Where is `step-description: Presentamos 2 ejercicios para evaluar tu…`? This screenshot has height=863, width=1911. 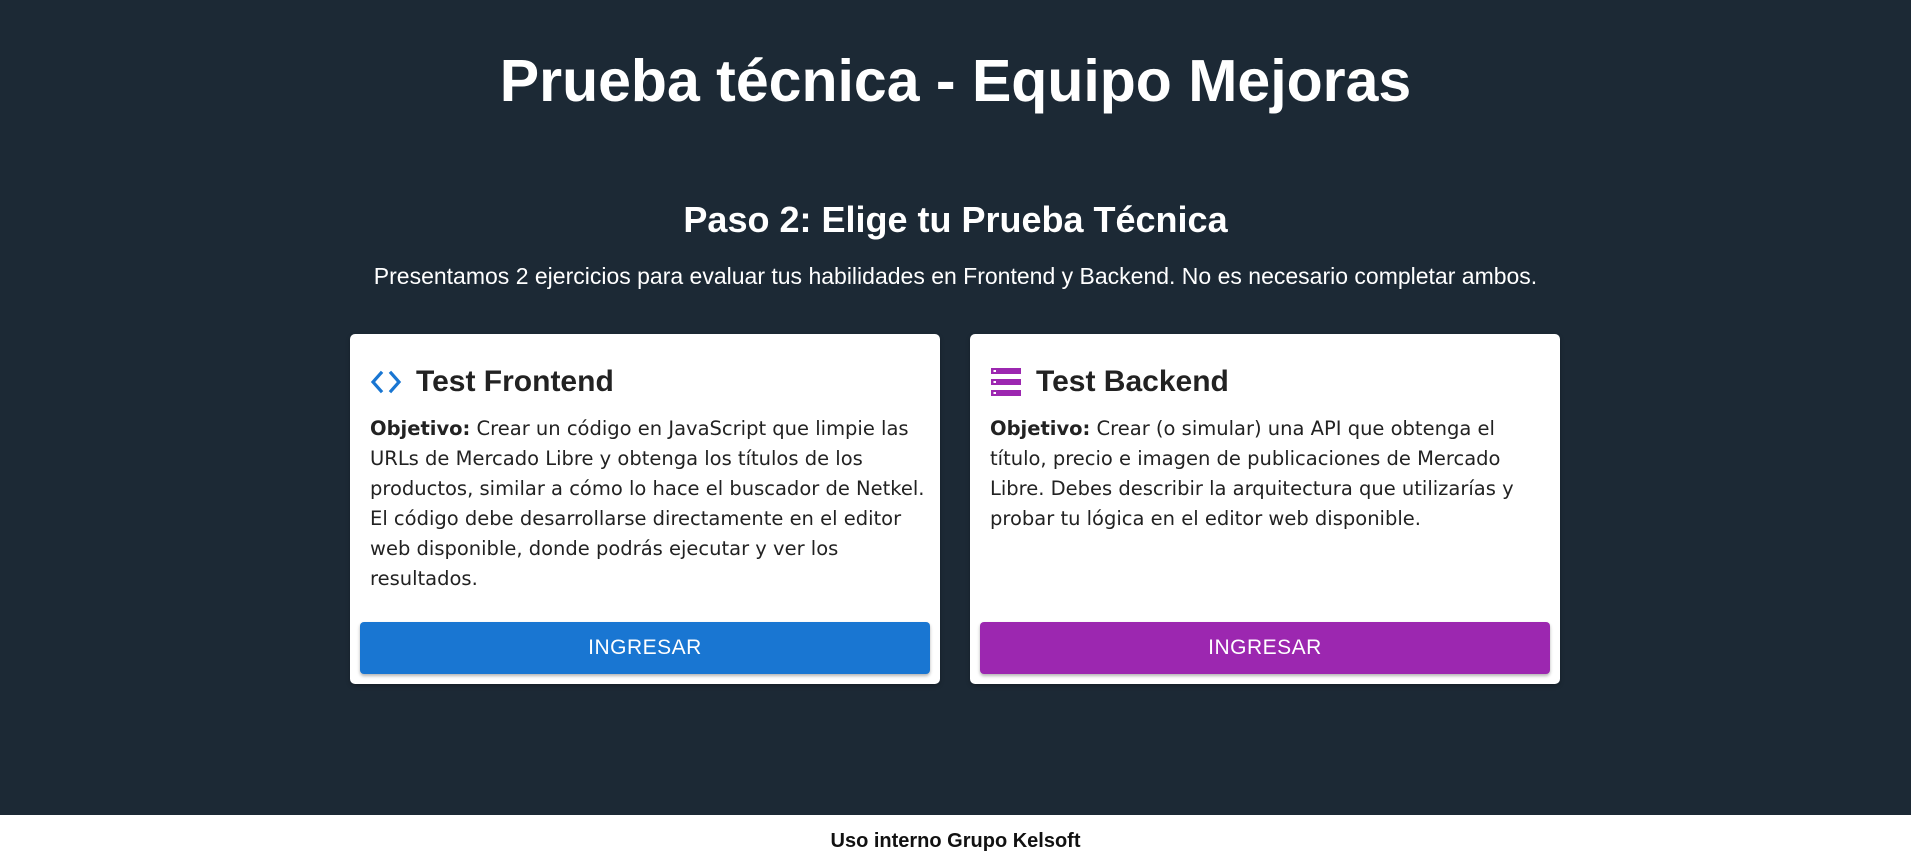
step-description: Presentamos 2 ejercicios para evaluar tu… is located at coordinates (955, 276).